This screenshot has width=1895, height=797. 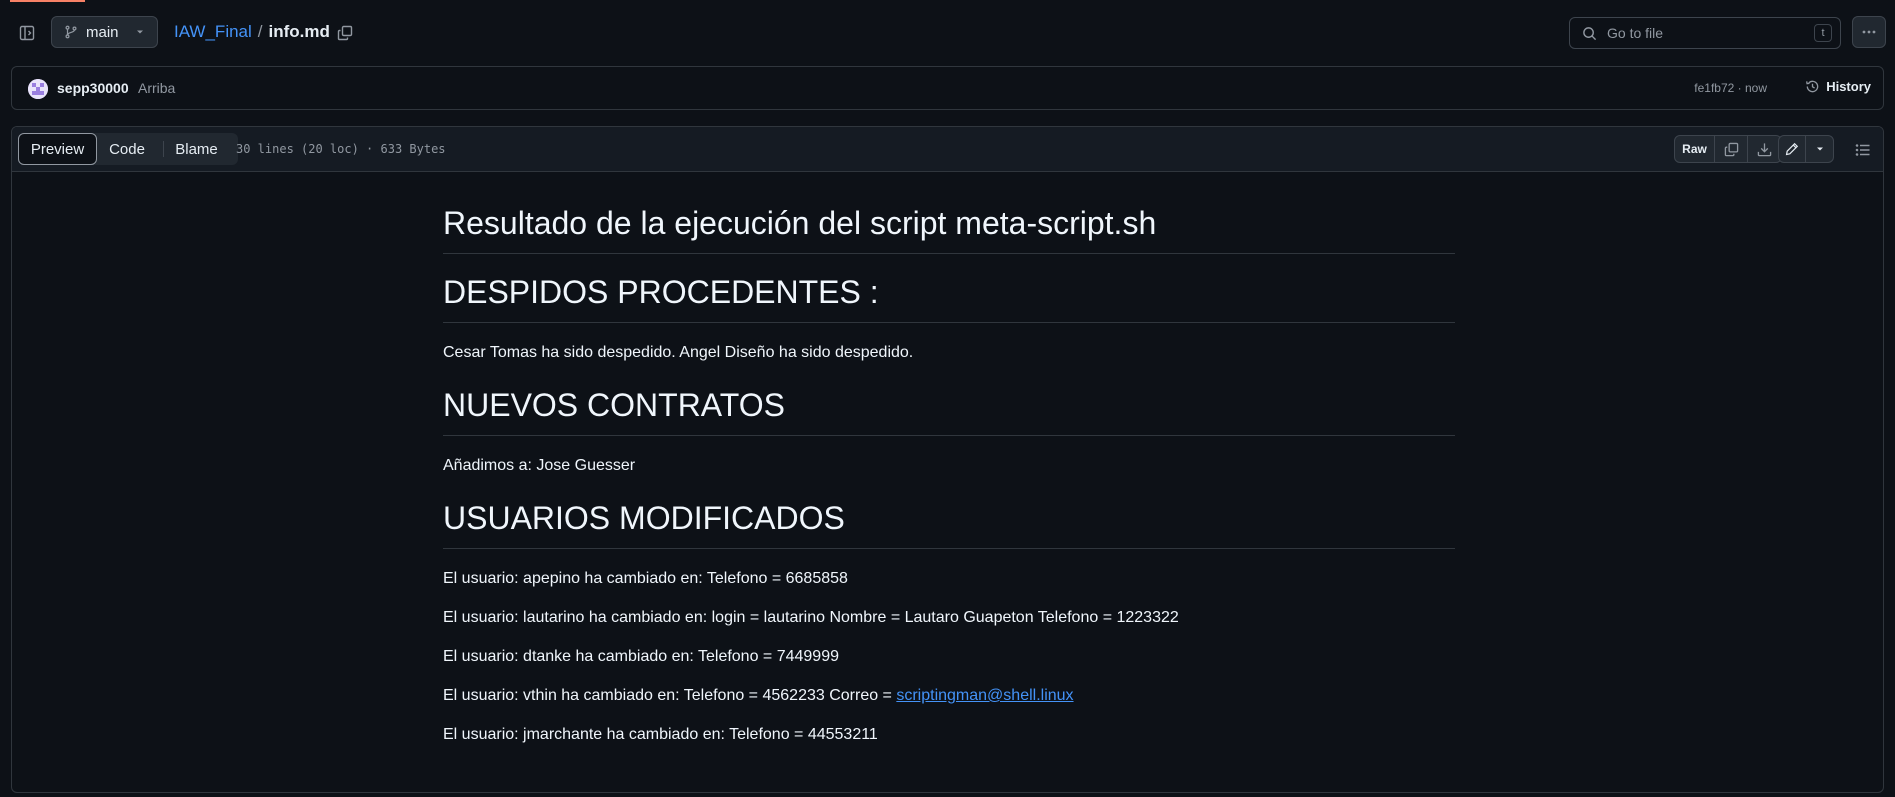 I want to click on go-to-file-placeholder: Go to file, so click(x=1635, y=33).